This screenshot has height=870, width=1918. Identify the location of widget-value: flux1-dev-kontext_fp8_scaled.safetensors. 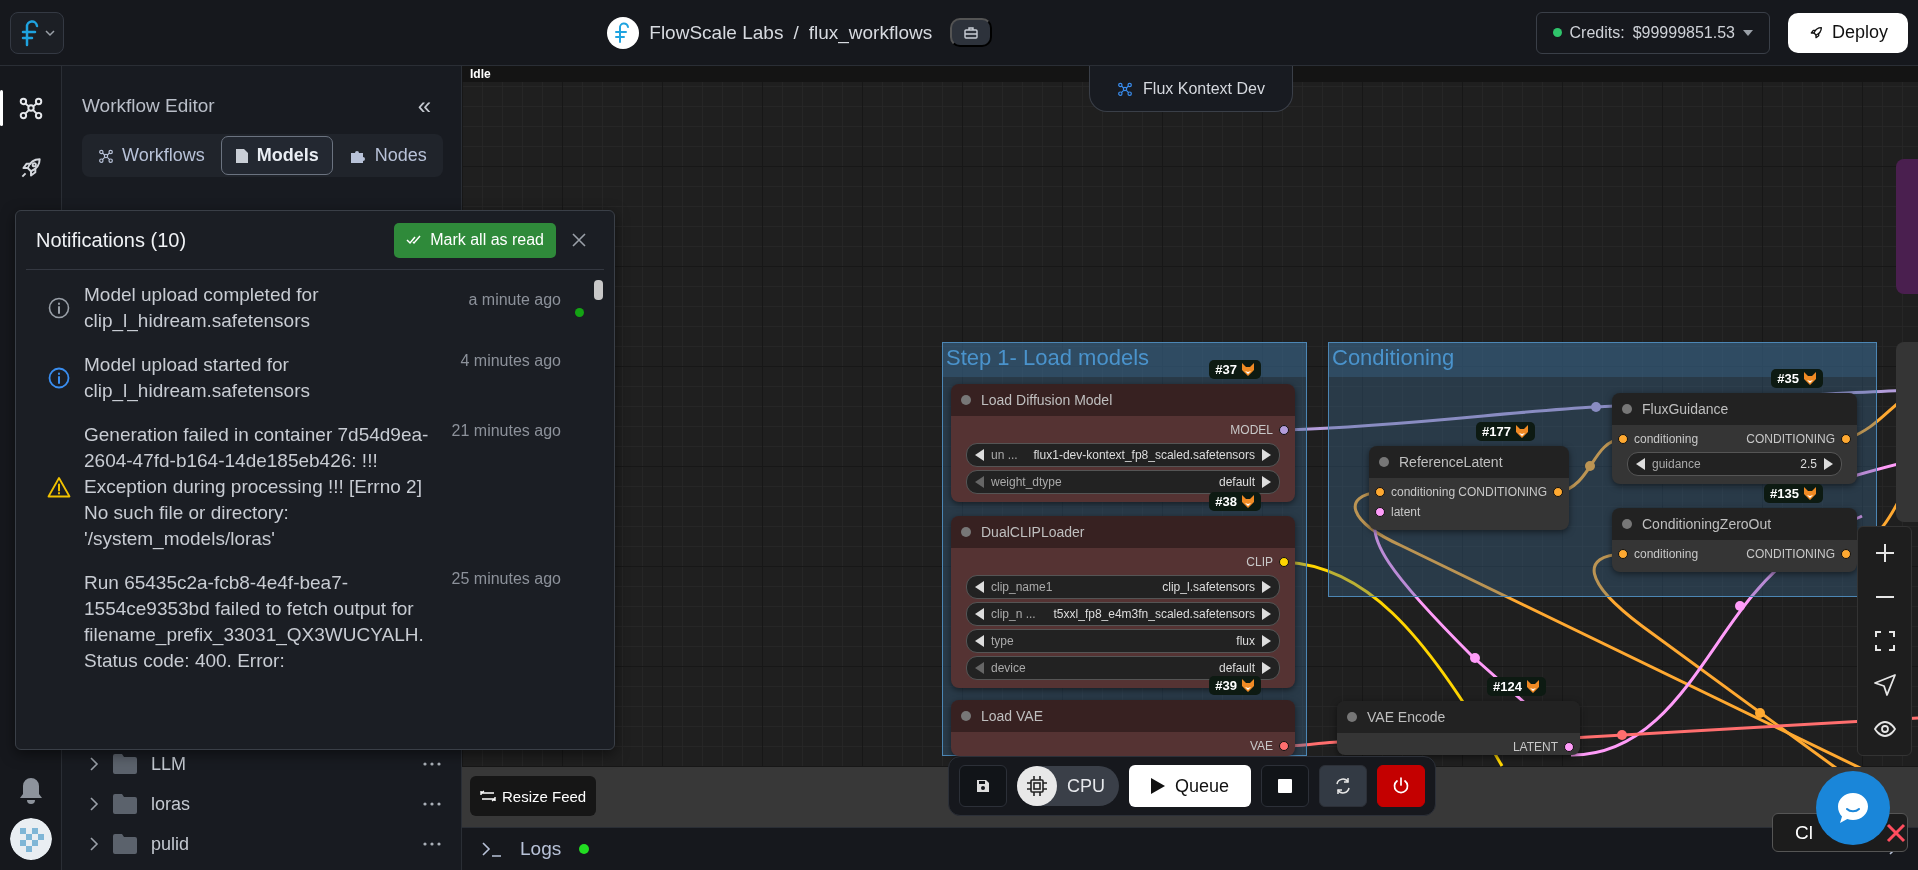
(1144, 455).